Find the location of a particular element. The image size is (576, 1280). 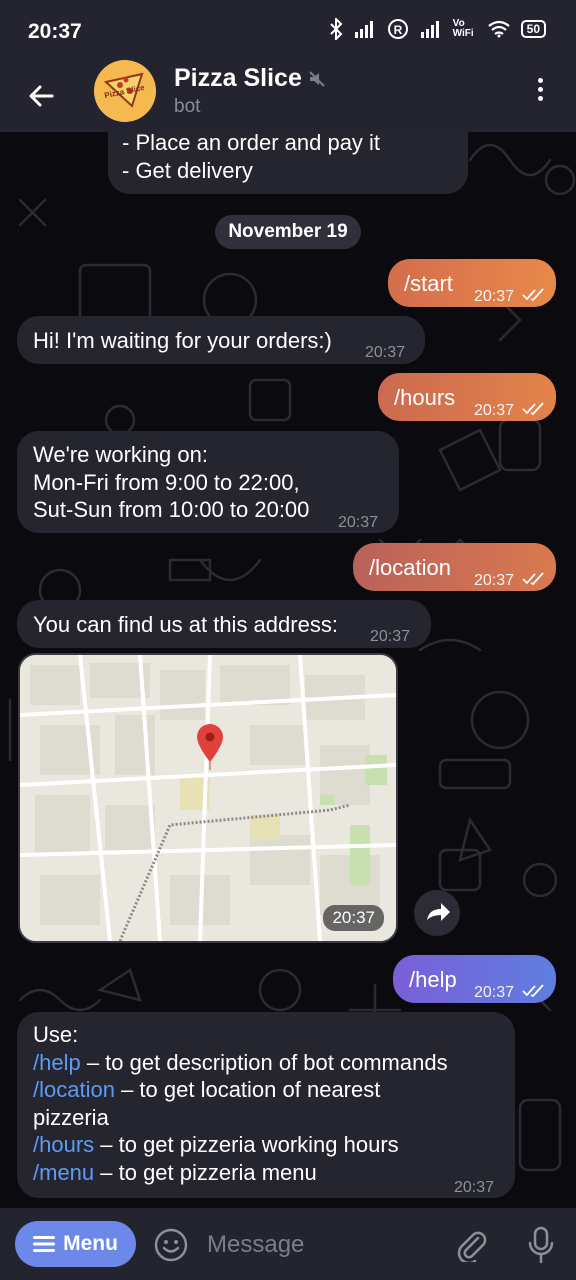

message-text: /start is located at coordinates (428, 283).